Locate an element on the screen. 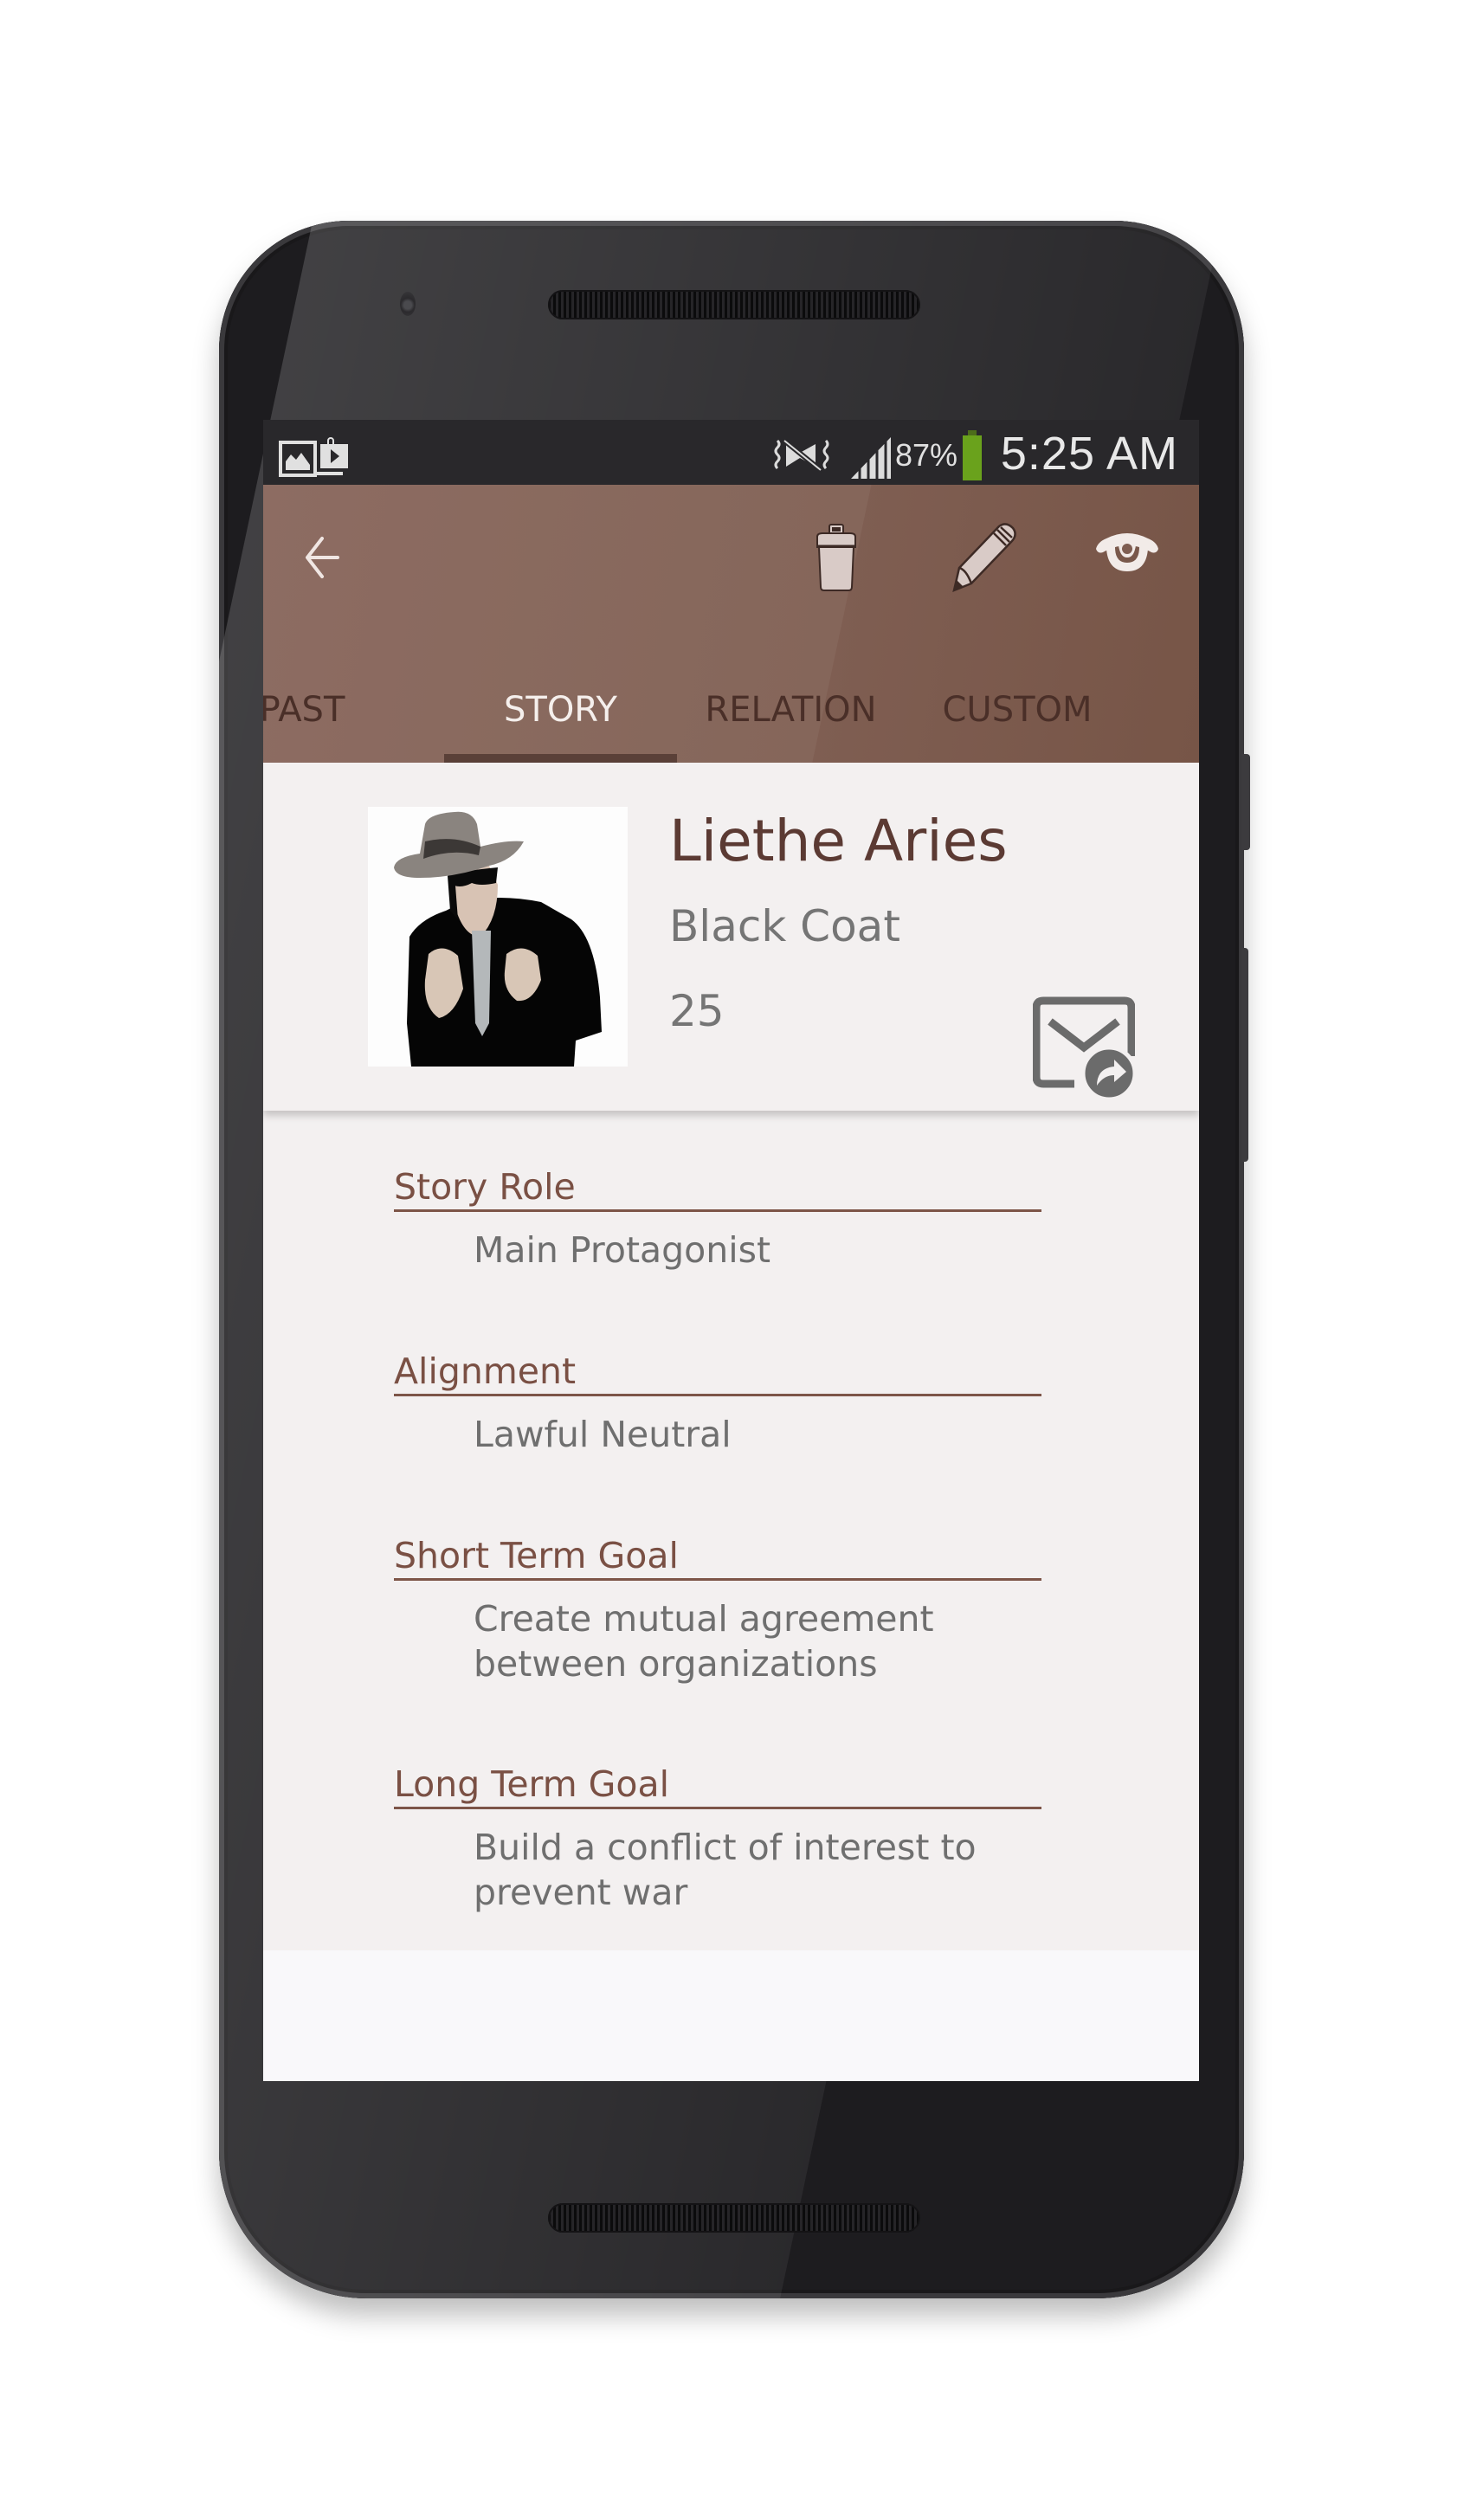  field-value: Main Protagonist is located at coordinates (803, 1250).